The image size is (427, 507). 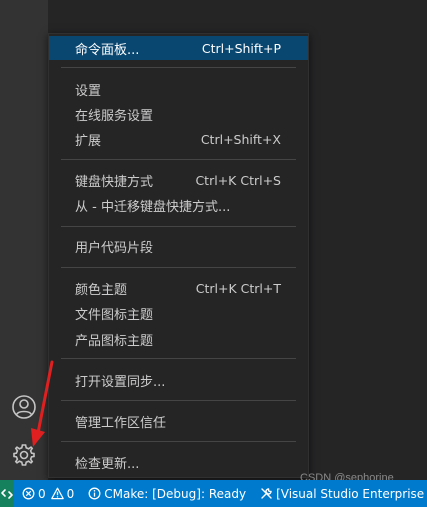 I want to click on cmake-status-label: CMake: [Debug]: Ready, so click(x=175, y=493).